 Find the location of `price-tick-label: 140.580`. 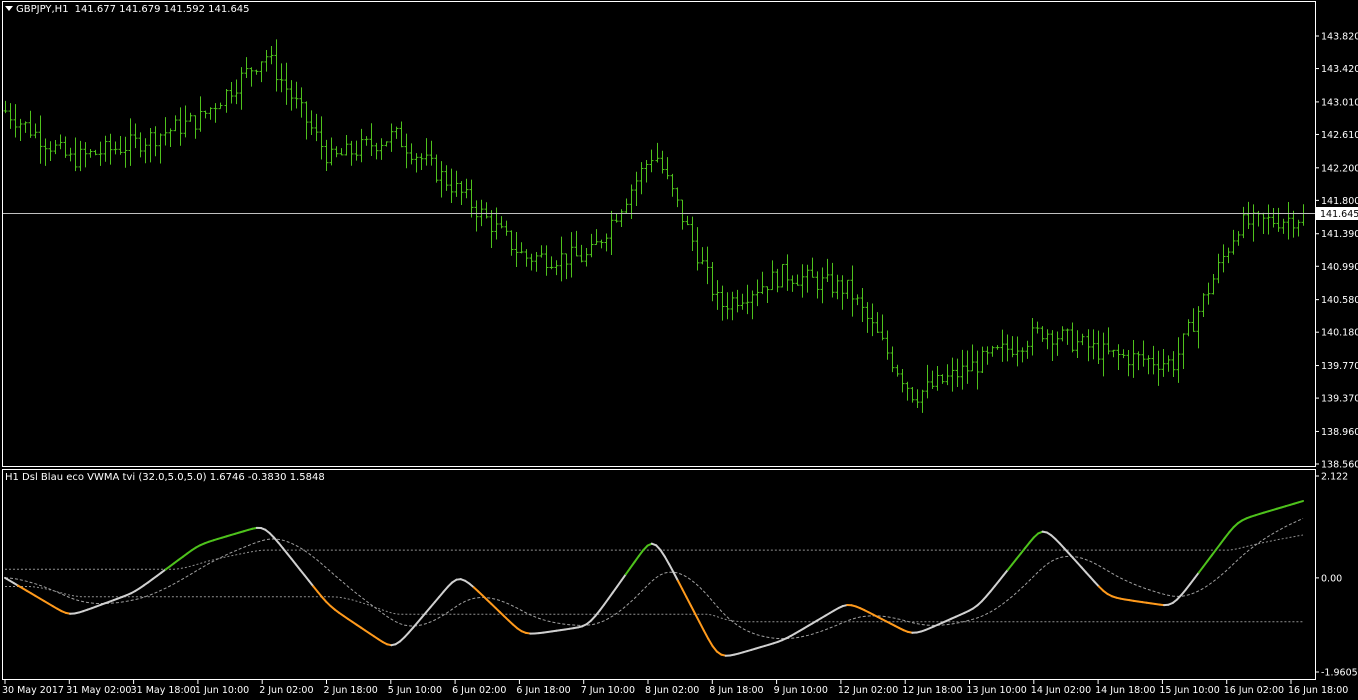

price-tick-label: 140.580 is located at coordinates (1339, 300).